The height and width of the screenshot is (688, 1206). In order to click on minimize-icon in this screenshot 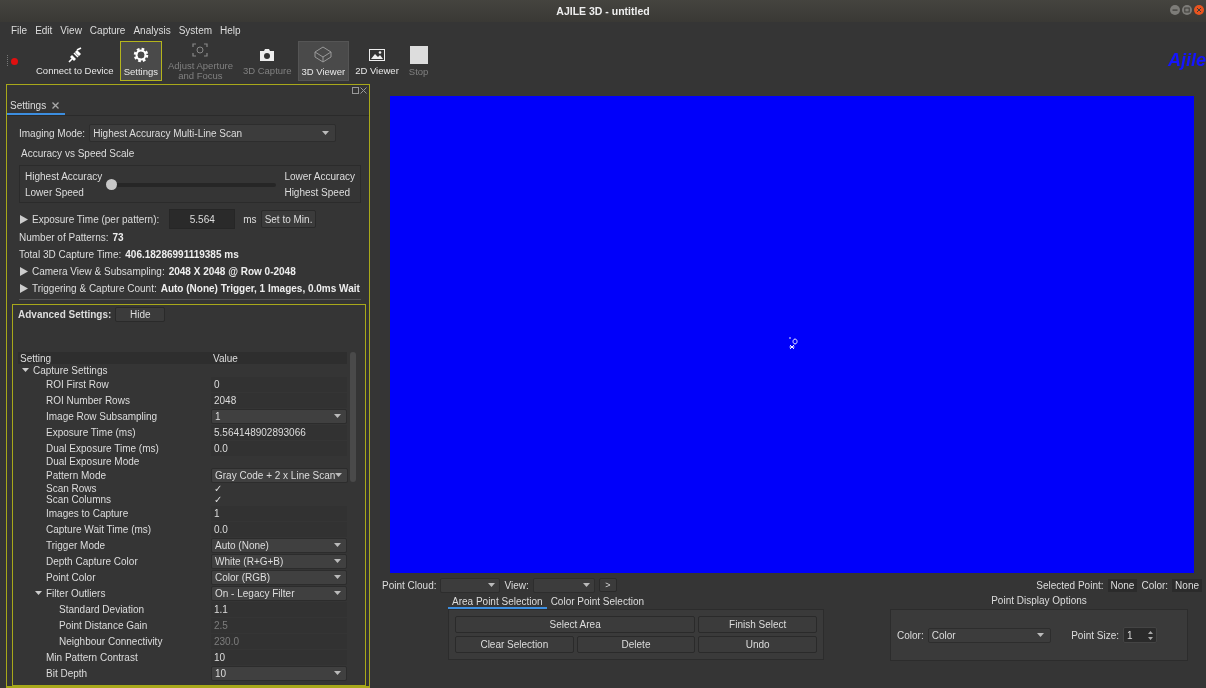, I will do `click(1175, 10)`.